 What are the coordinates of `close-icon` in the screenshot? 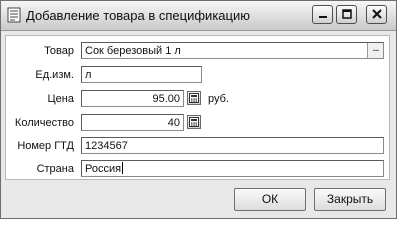 It's located at (377, 14).